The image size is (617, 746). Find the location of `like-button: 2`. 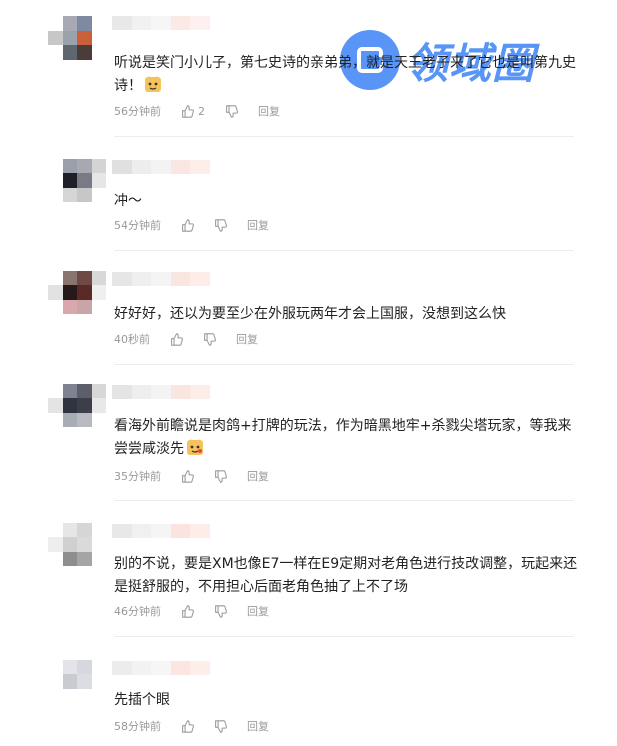

like-button: 2 is located at coordinates (193, 111).